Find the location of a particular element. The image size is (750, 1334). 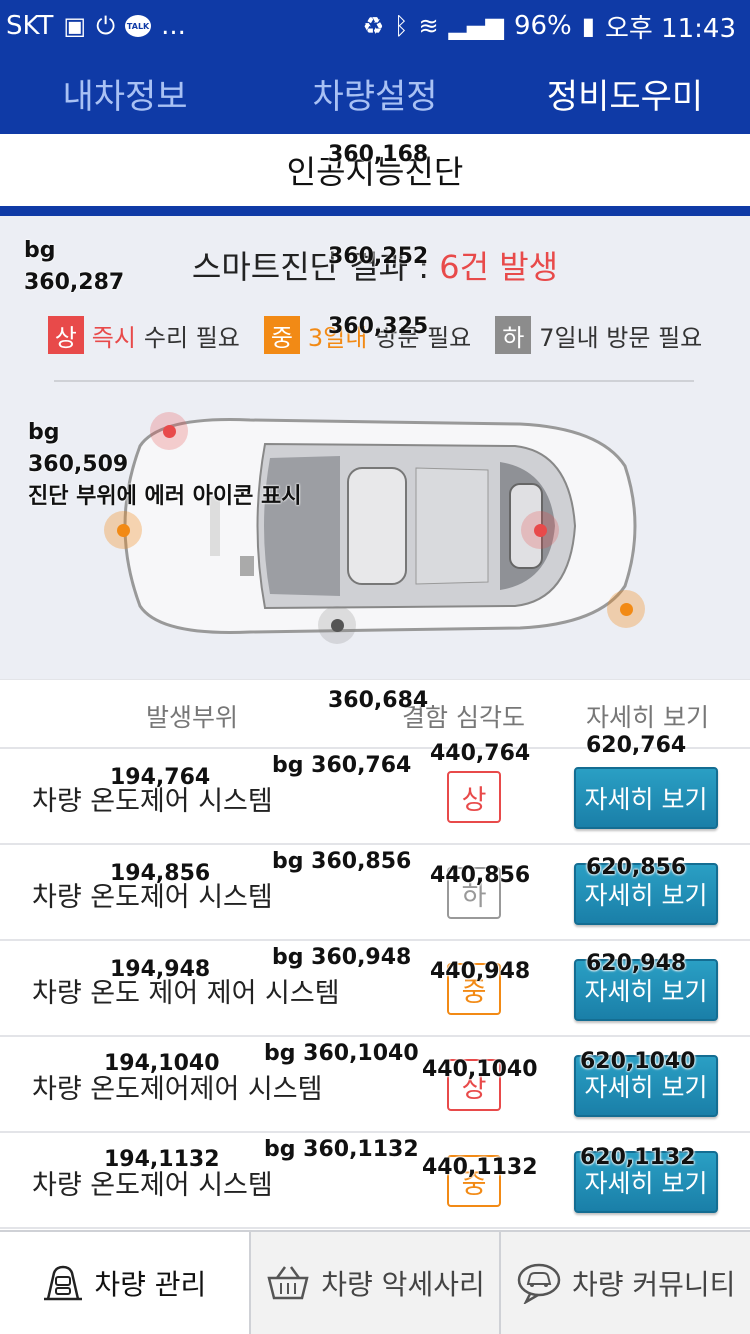

legend-badge-high: 상 is located at coordinates (65, 335).